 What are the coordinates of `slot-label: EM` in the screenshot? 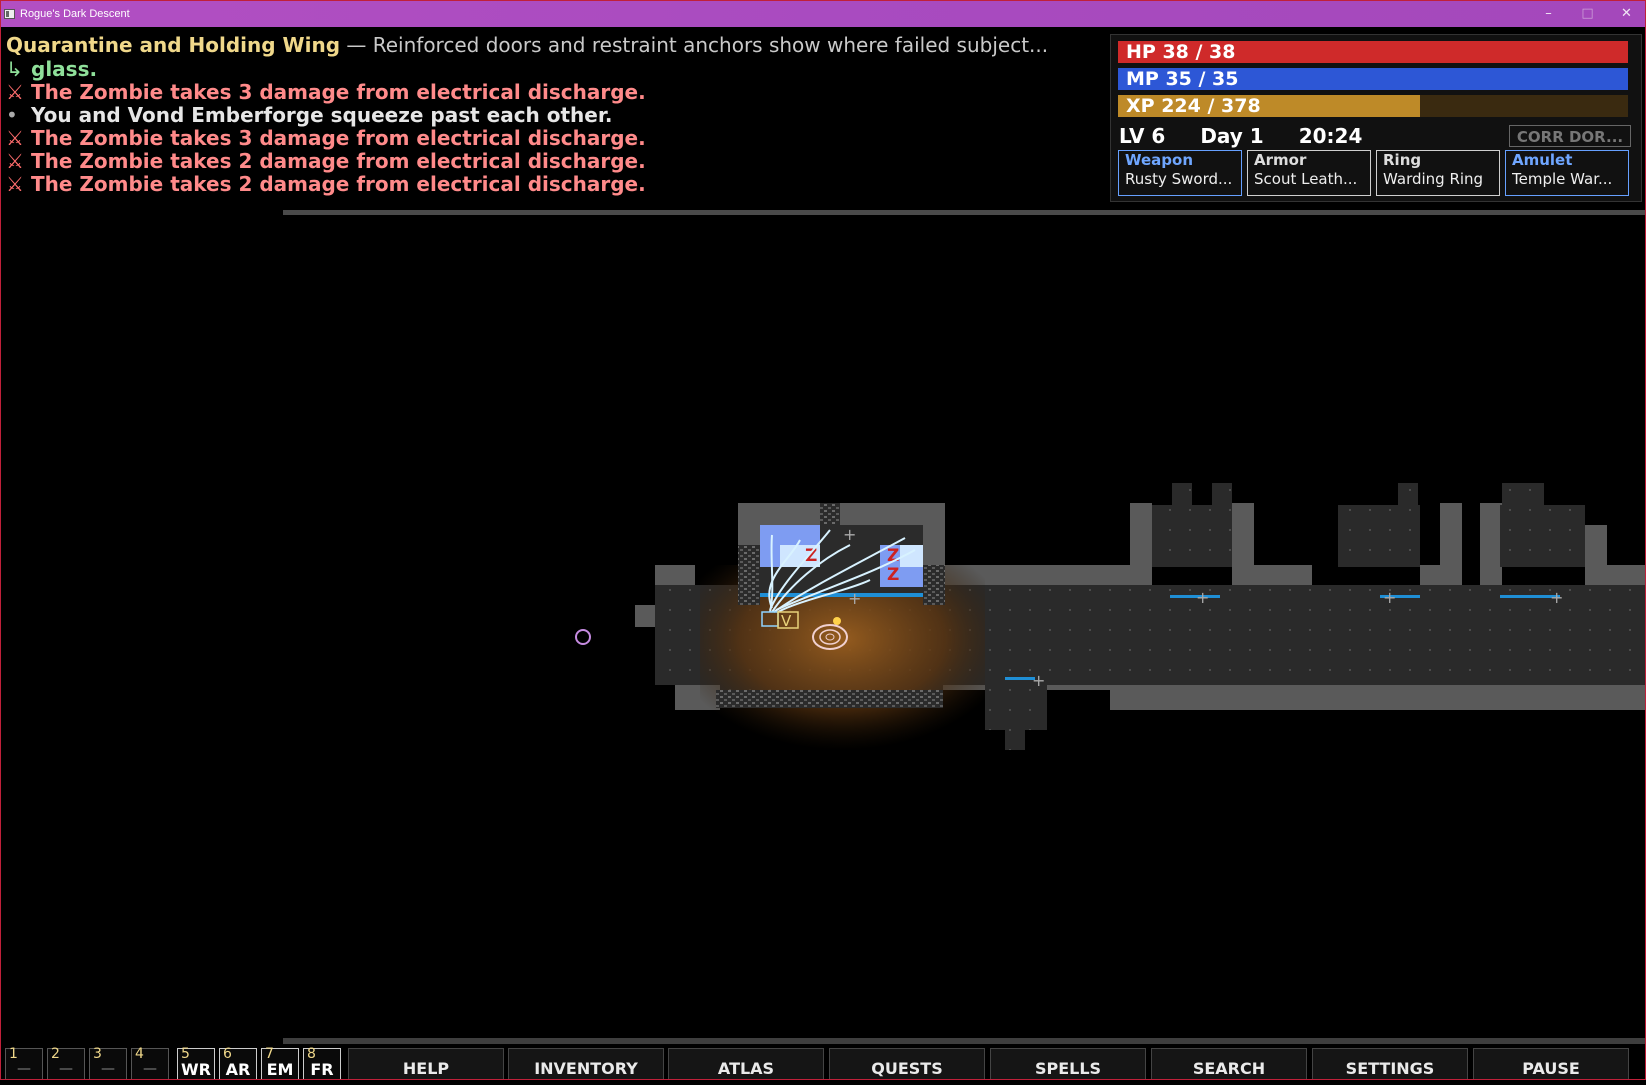 It's located at (280, 1069).